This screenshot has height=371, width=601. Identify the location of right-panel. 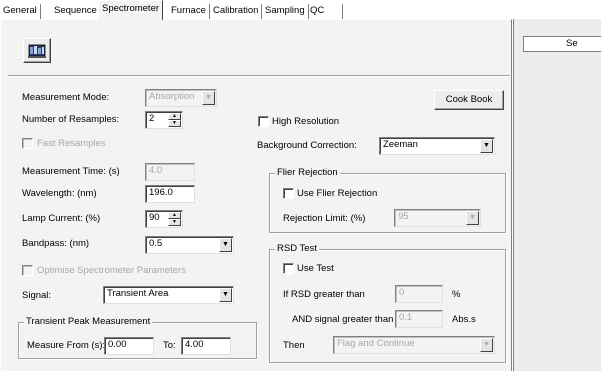
(557, 195).